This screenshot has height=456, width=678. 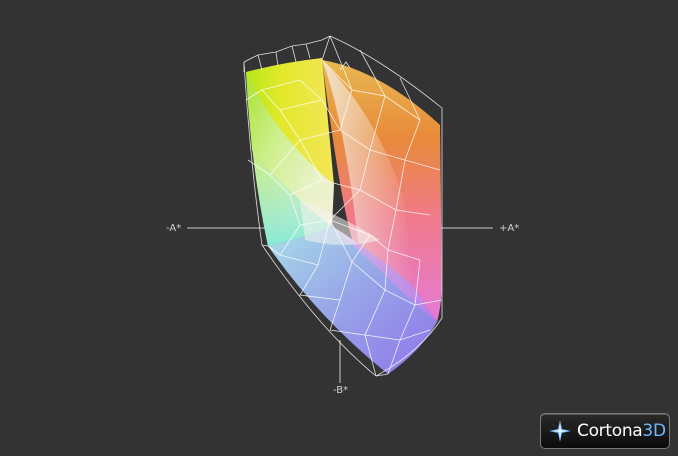 What do you see at coordinates (174, 228) in the screenshot?
I see `axis-label-neg-a: -A*` at bounding box center [174, 228].